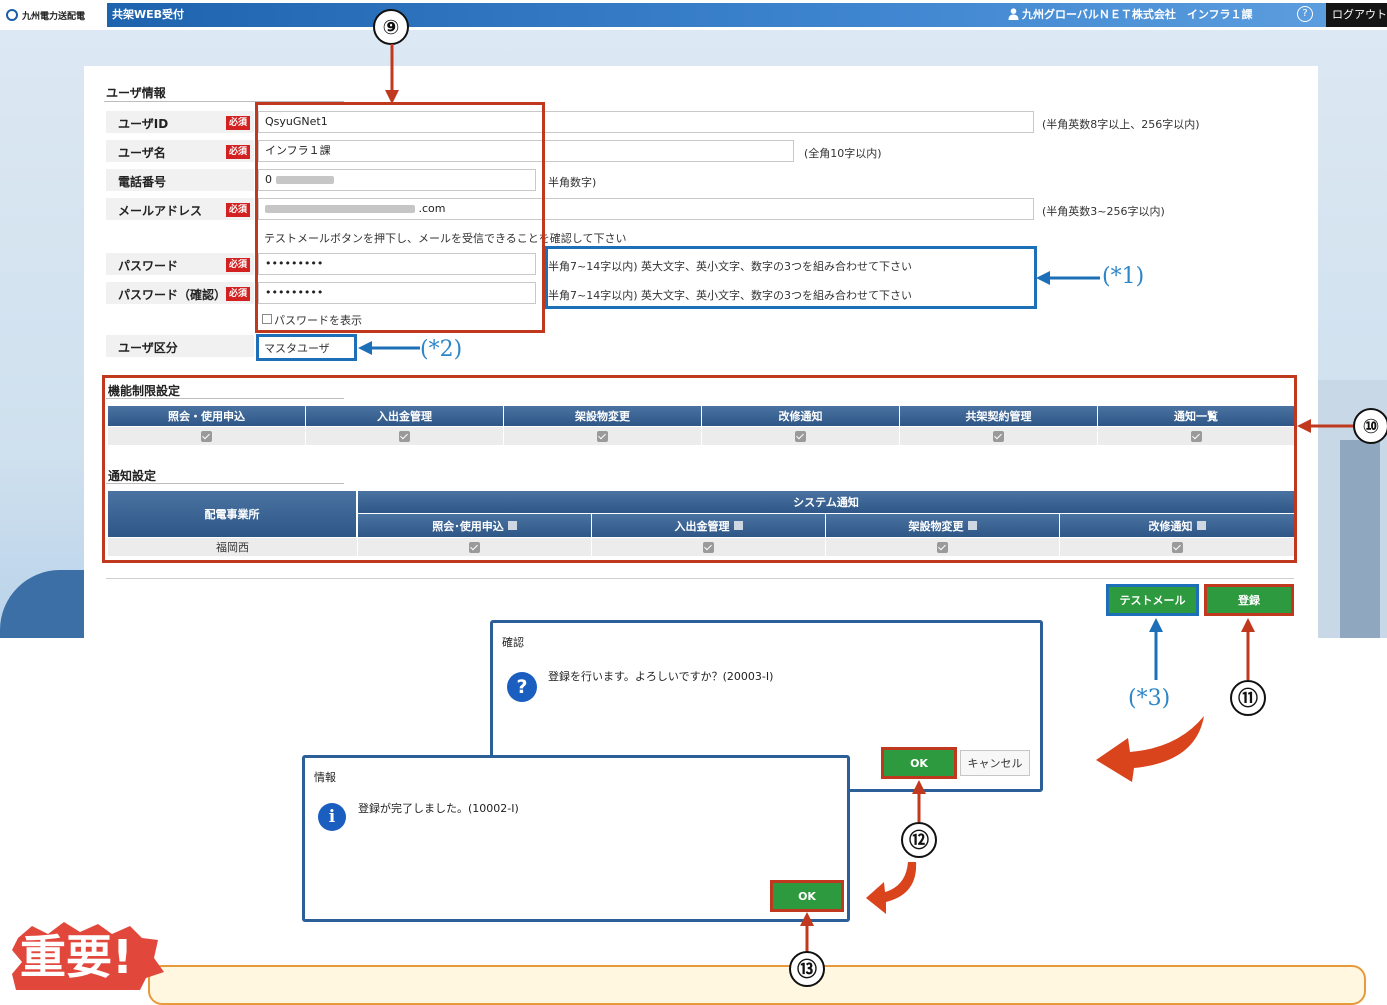 The image size is (1387, 1005). Describe the element at coordinates (1103, 211) in the screenshot. I see `email-hint: (半角英数3~256字以内)` at that location.